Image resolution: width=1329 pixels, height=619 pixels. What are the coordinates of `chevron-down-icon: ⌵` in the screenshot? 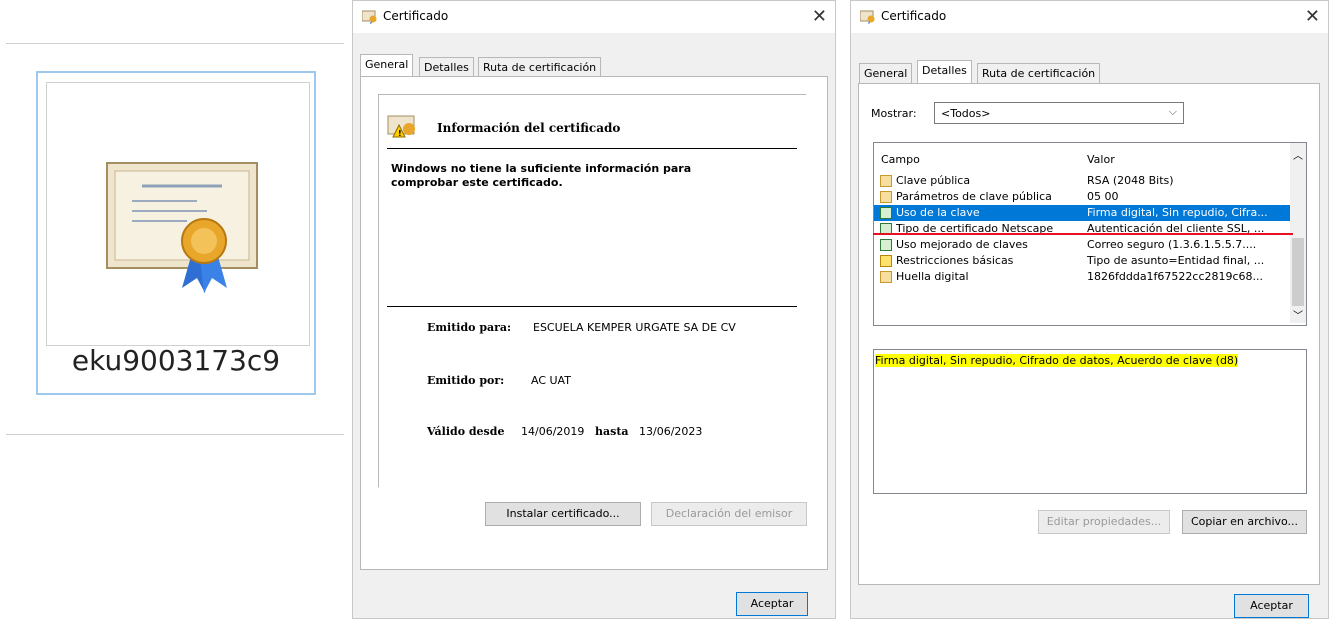 It's located at (1172, 111).